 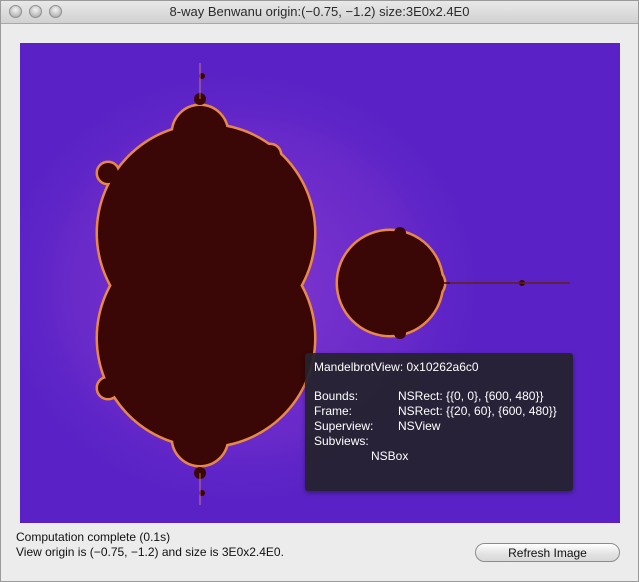 What do you see at coordinates (336, 396) in the screenshot?
I see `tooltip-key-bounds: Bounds:` at bounding box center [336, 396].